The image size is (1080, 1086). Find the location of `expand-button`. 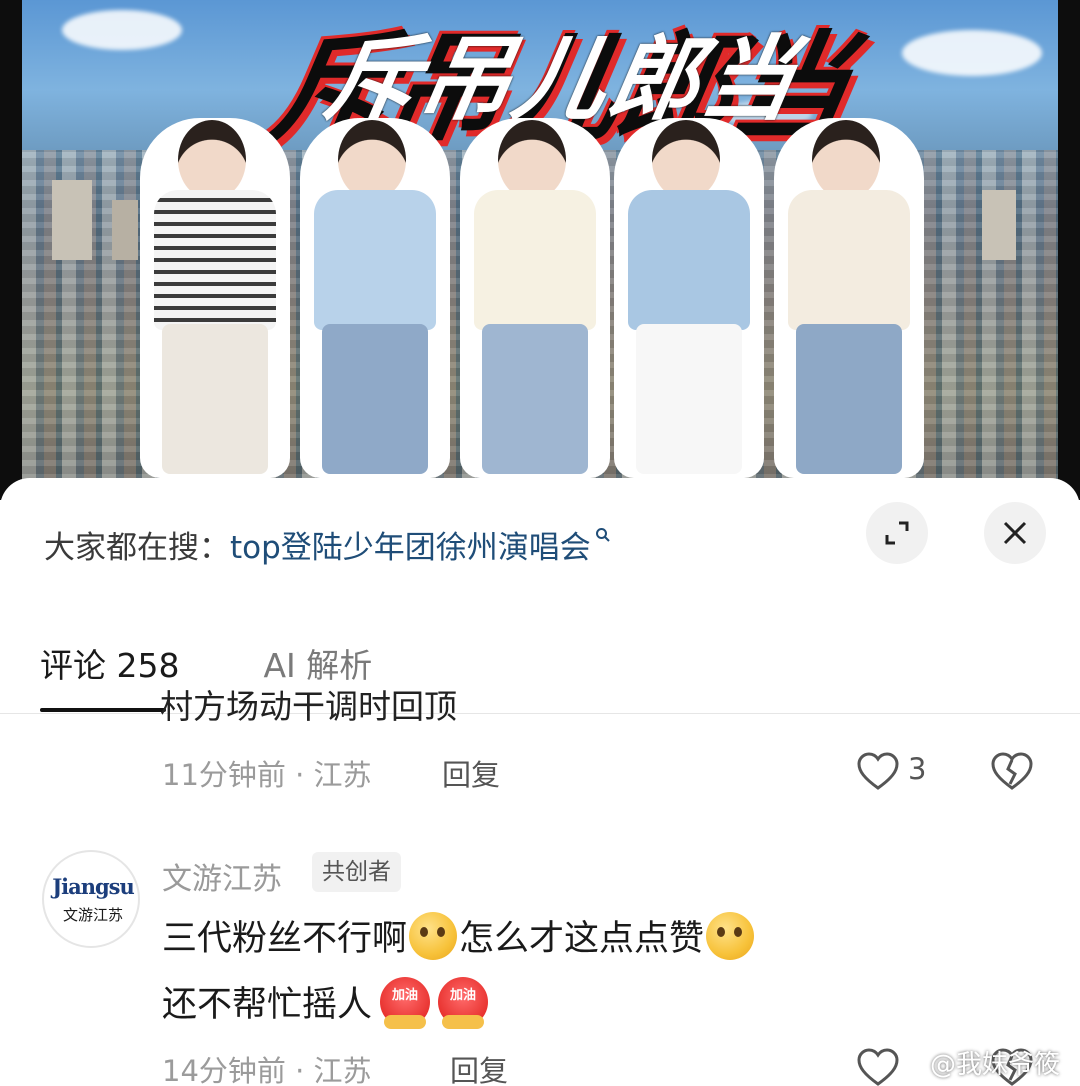

expand-button is located at coordinates (897, 533).